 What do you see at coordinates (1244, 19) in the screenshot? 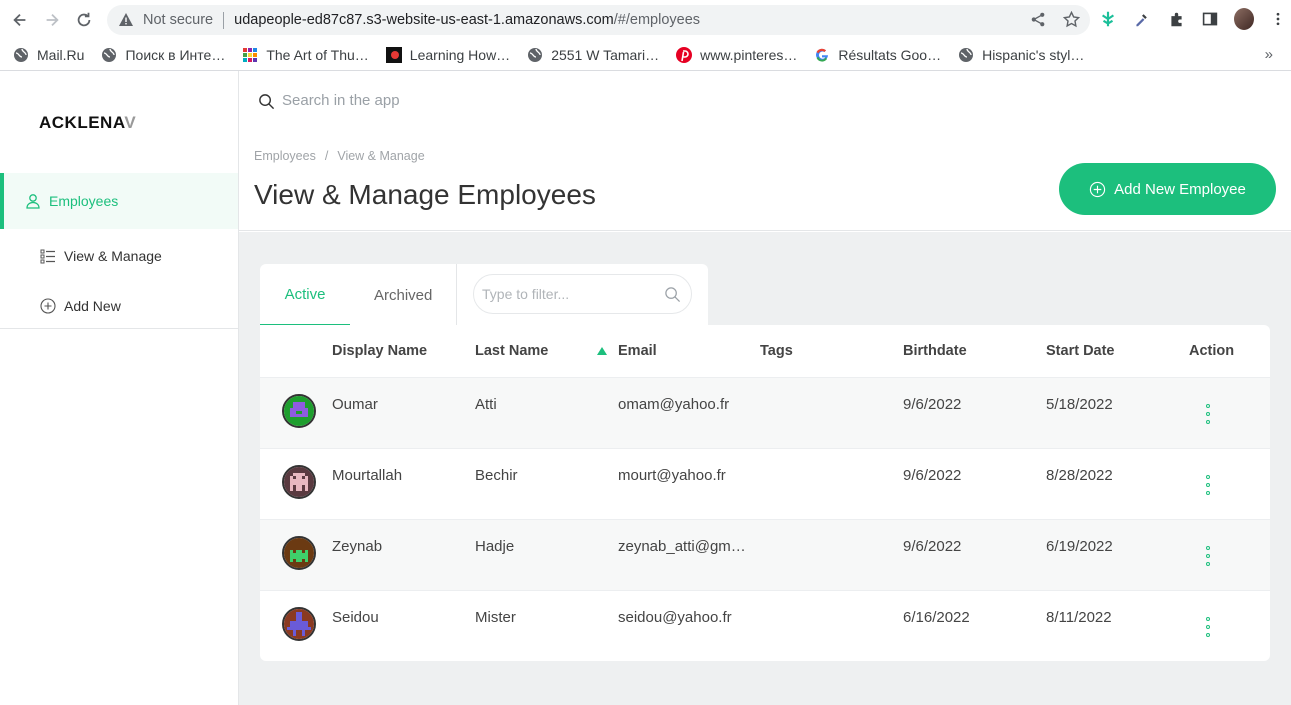
I see `profile-avatar` at bounding box center [1244, 19].